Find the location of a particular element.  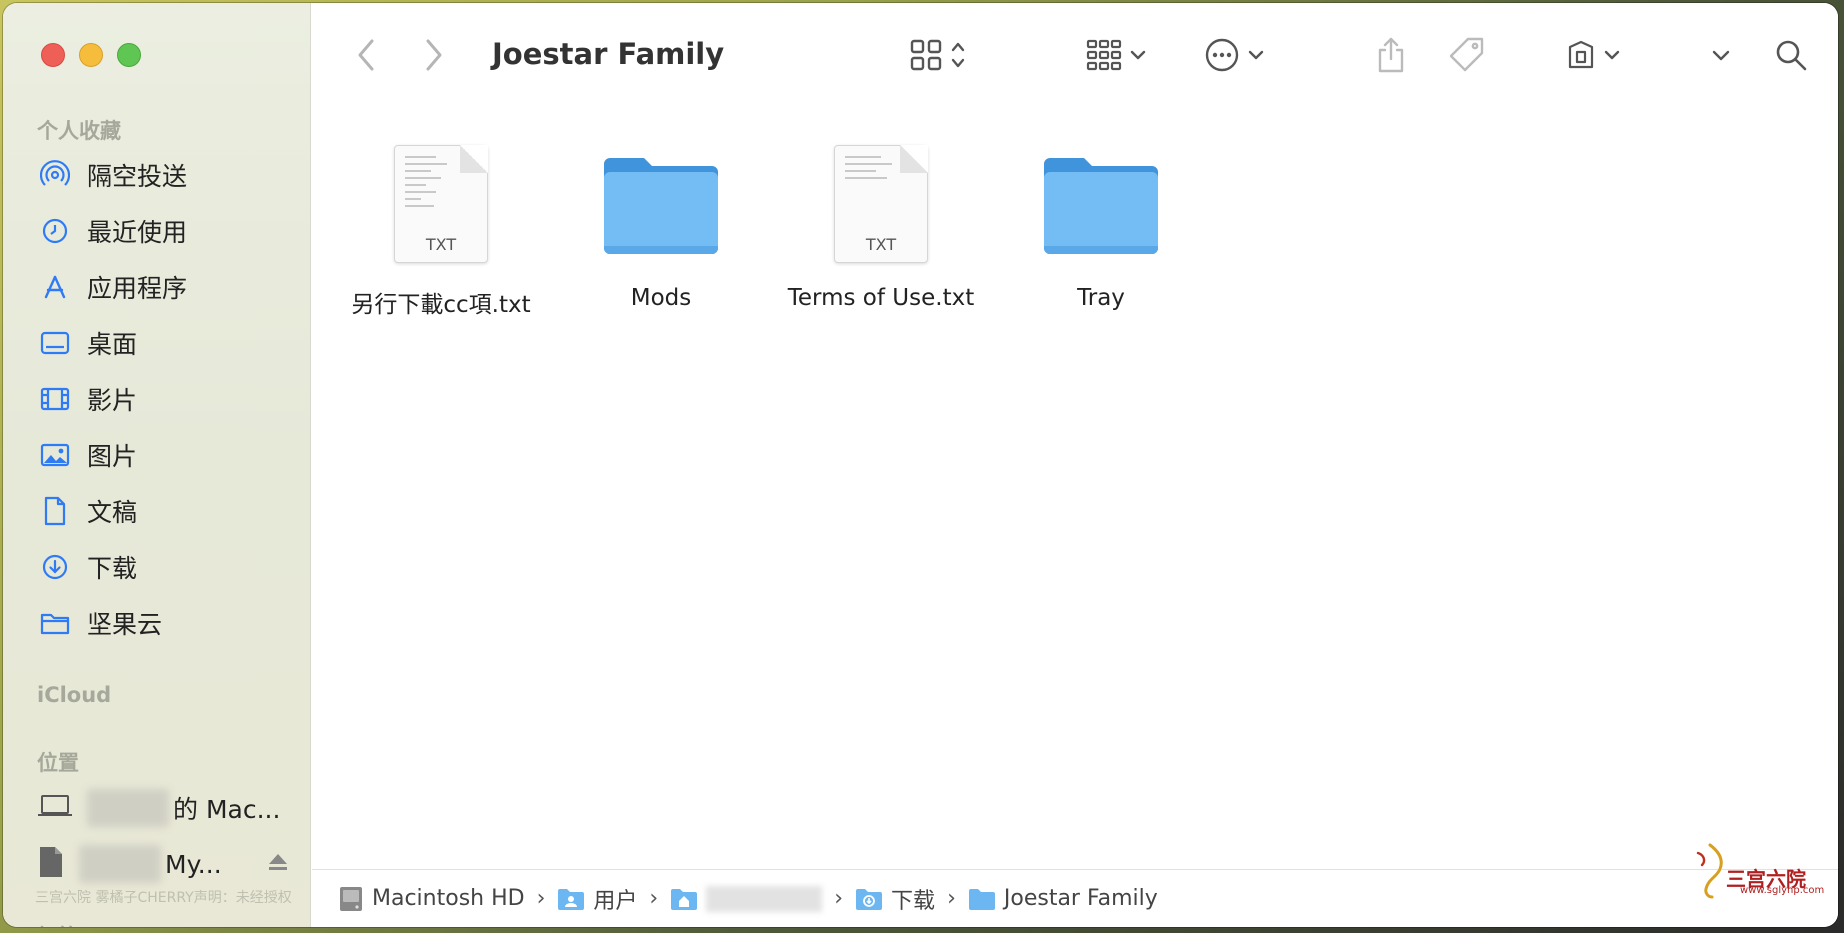

forward-button is located at coordinates (434, 55).